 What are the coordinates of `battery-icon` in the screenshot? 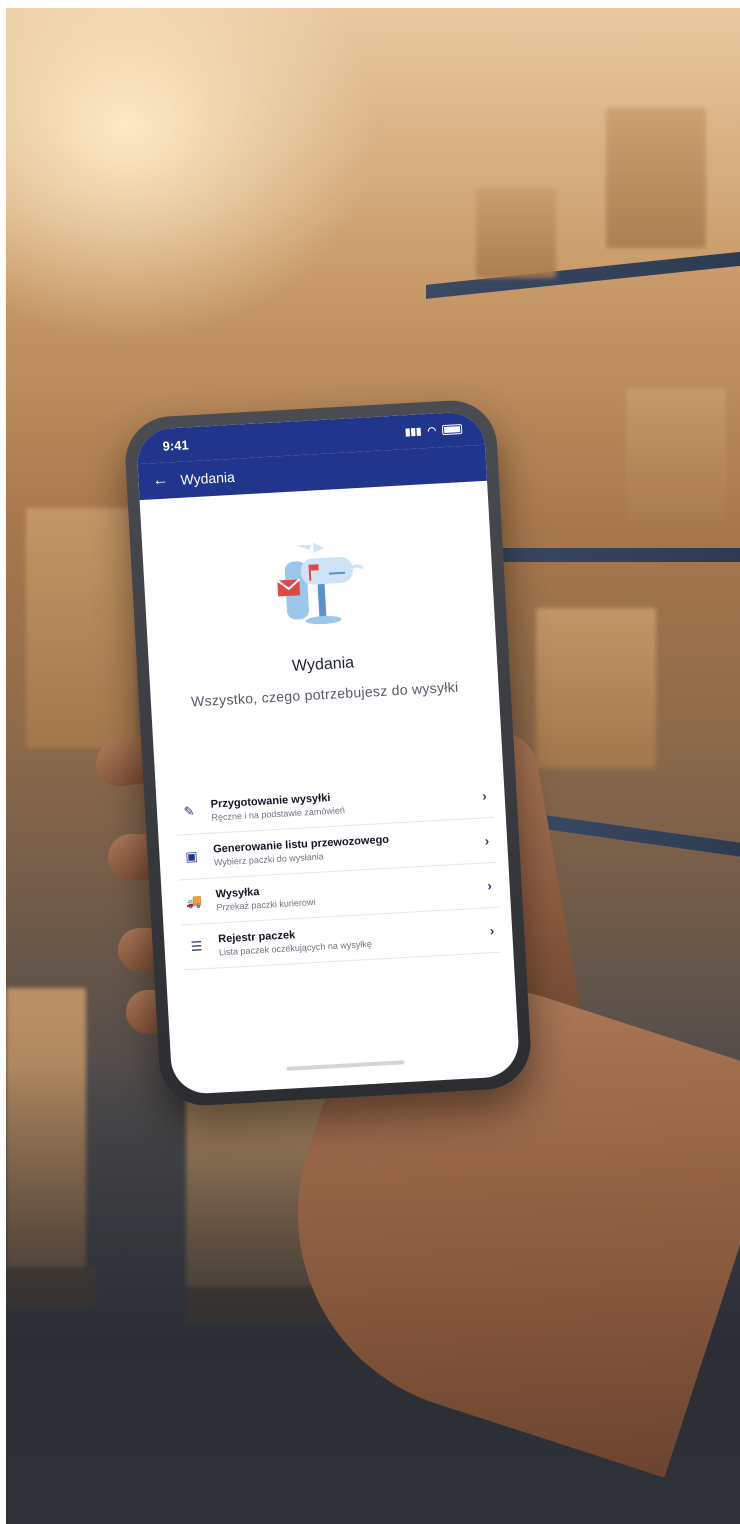 It's located at (452, 430).